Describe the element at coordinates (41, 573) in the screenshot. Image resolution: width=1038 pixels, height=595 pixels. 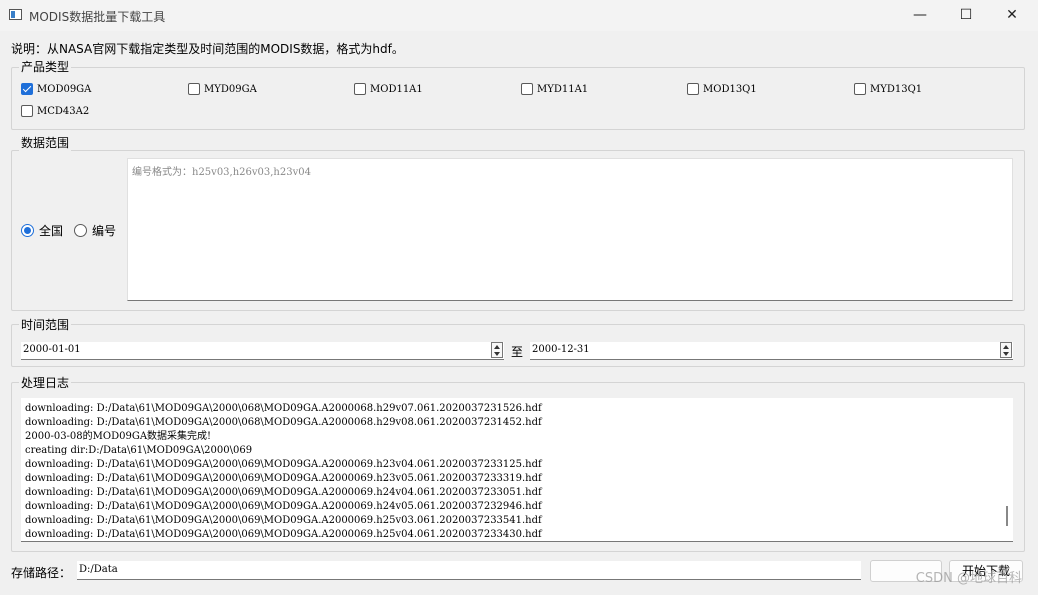
I see `storage-path-label: 存储路径：` at that location.